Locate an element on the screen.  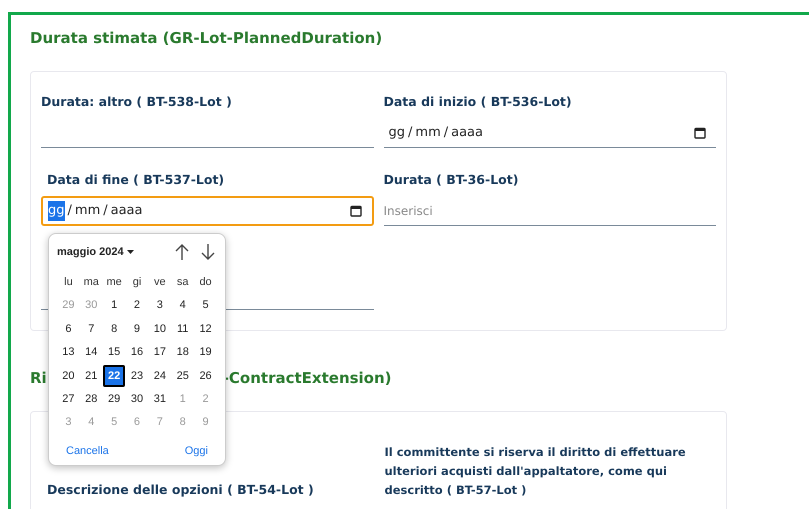
weekday-label: ve is located at coordinates (160, 282).